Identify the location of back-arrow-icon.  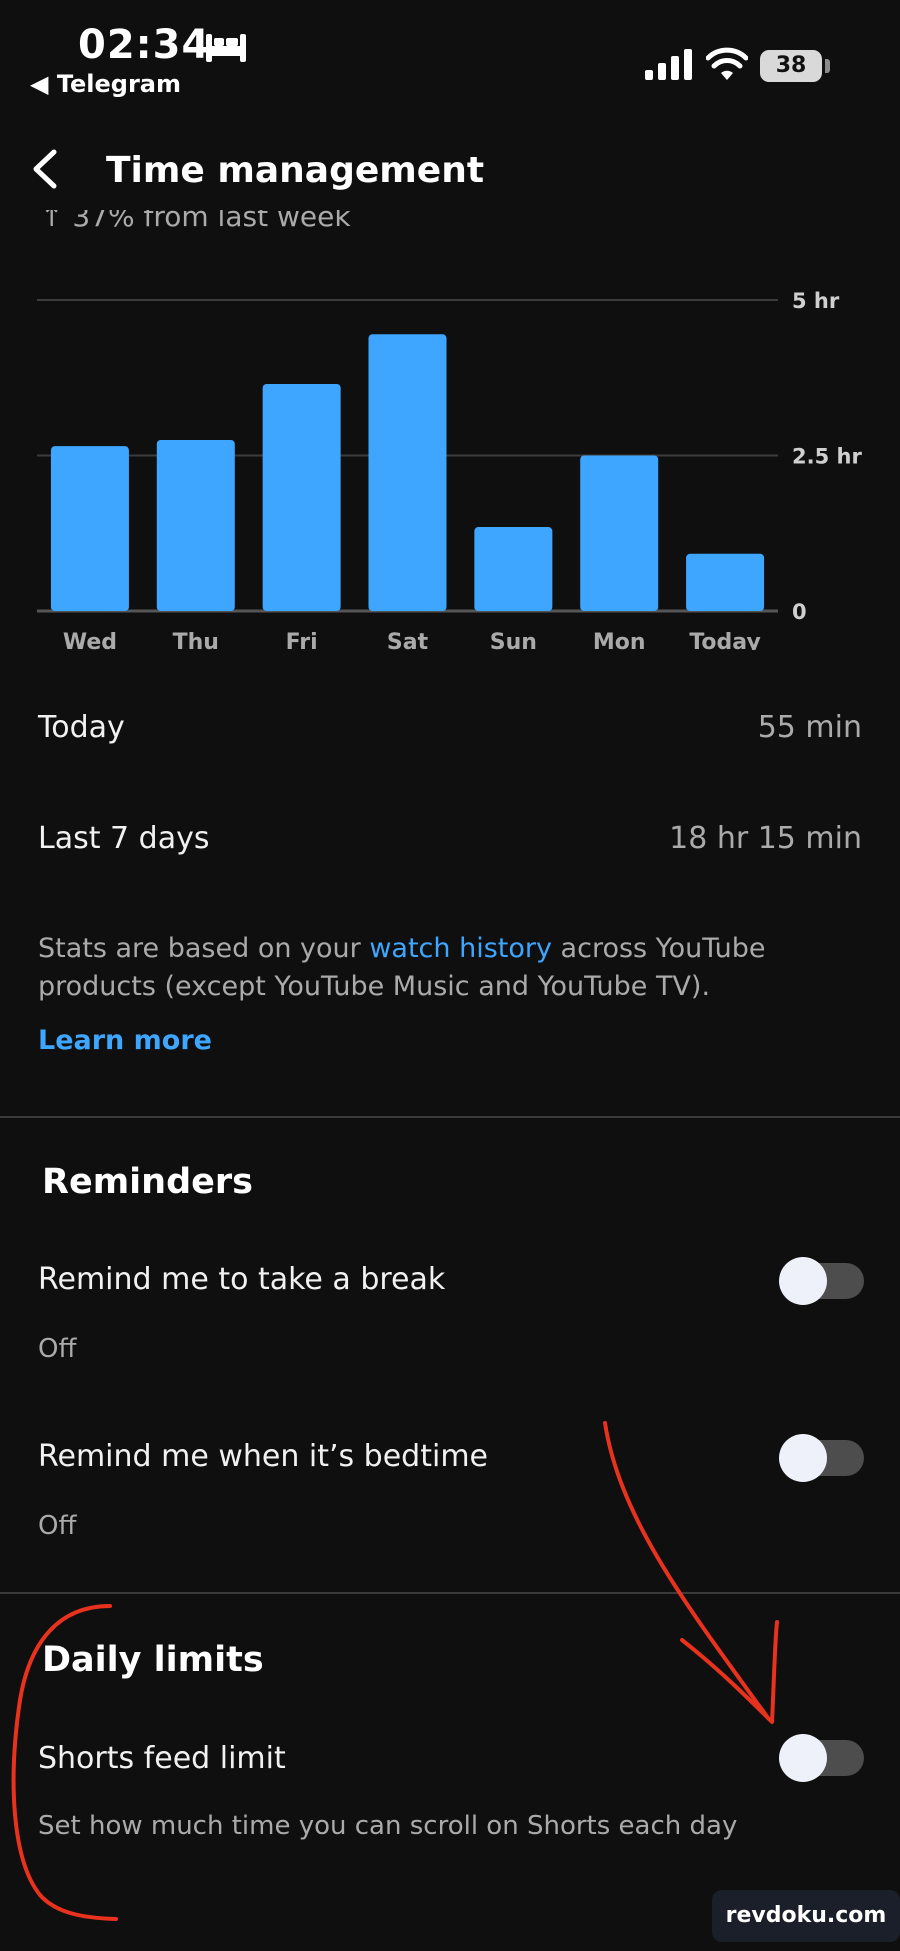
(47, 169).